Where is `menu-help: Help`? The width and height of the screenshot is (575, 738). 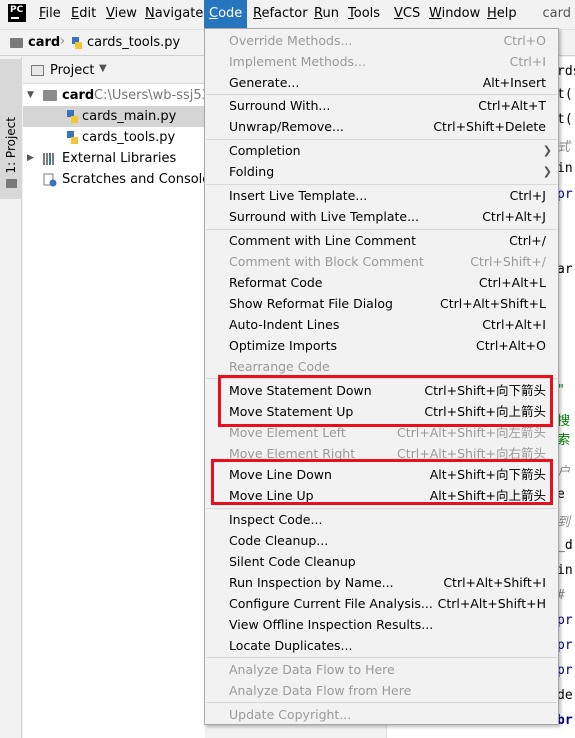 menu-help: Help is located at coordinates (502, 14).